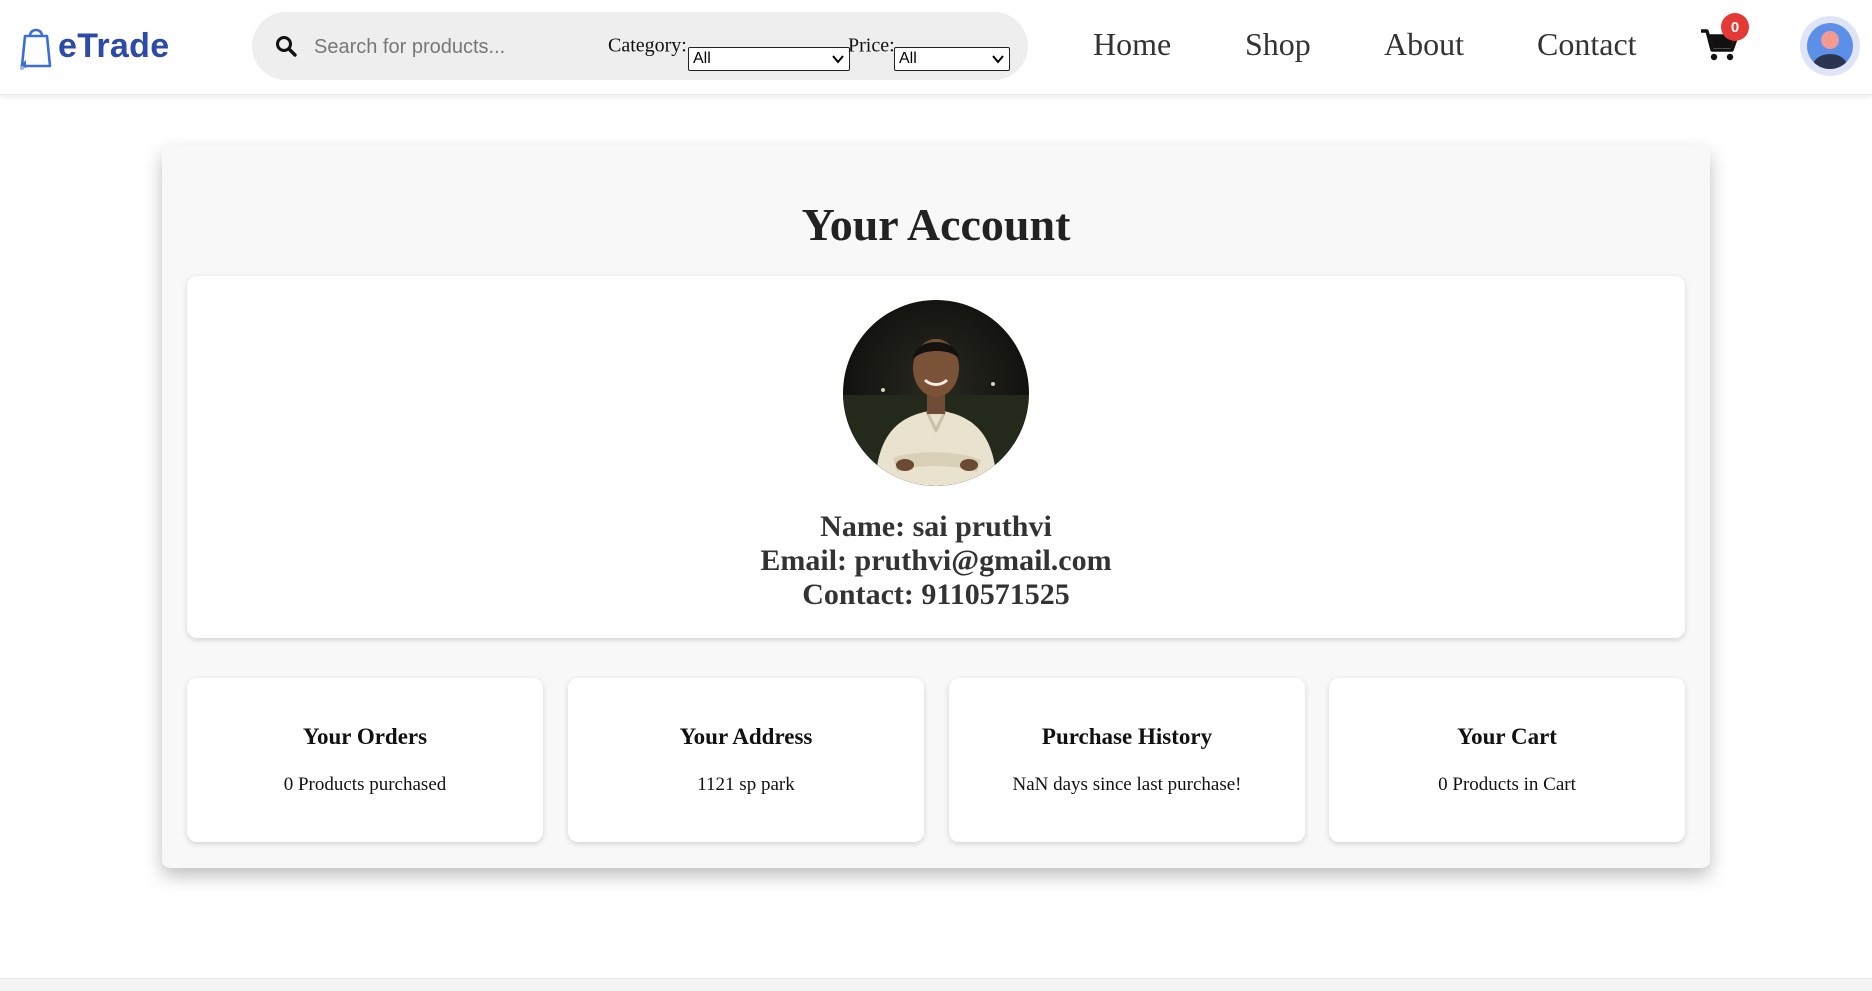  Describe the element at coordinates (365, 736) in the screenshot. I see `stat-title: Your Orders` at that location.